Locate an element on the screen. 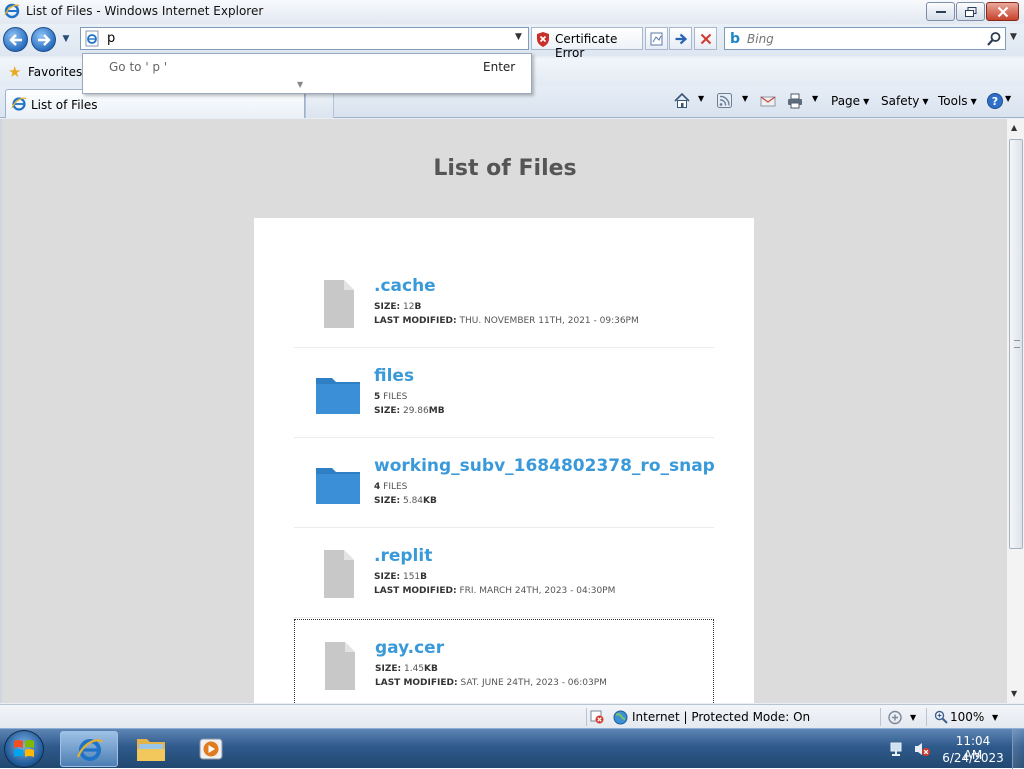 The height and width of the screenshot is (769, 1024). taskbar-internet-explorer is located at coordinates (89, 749).